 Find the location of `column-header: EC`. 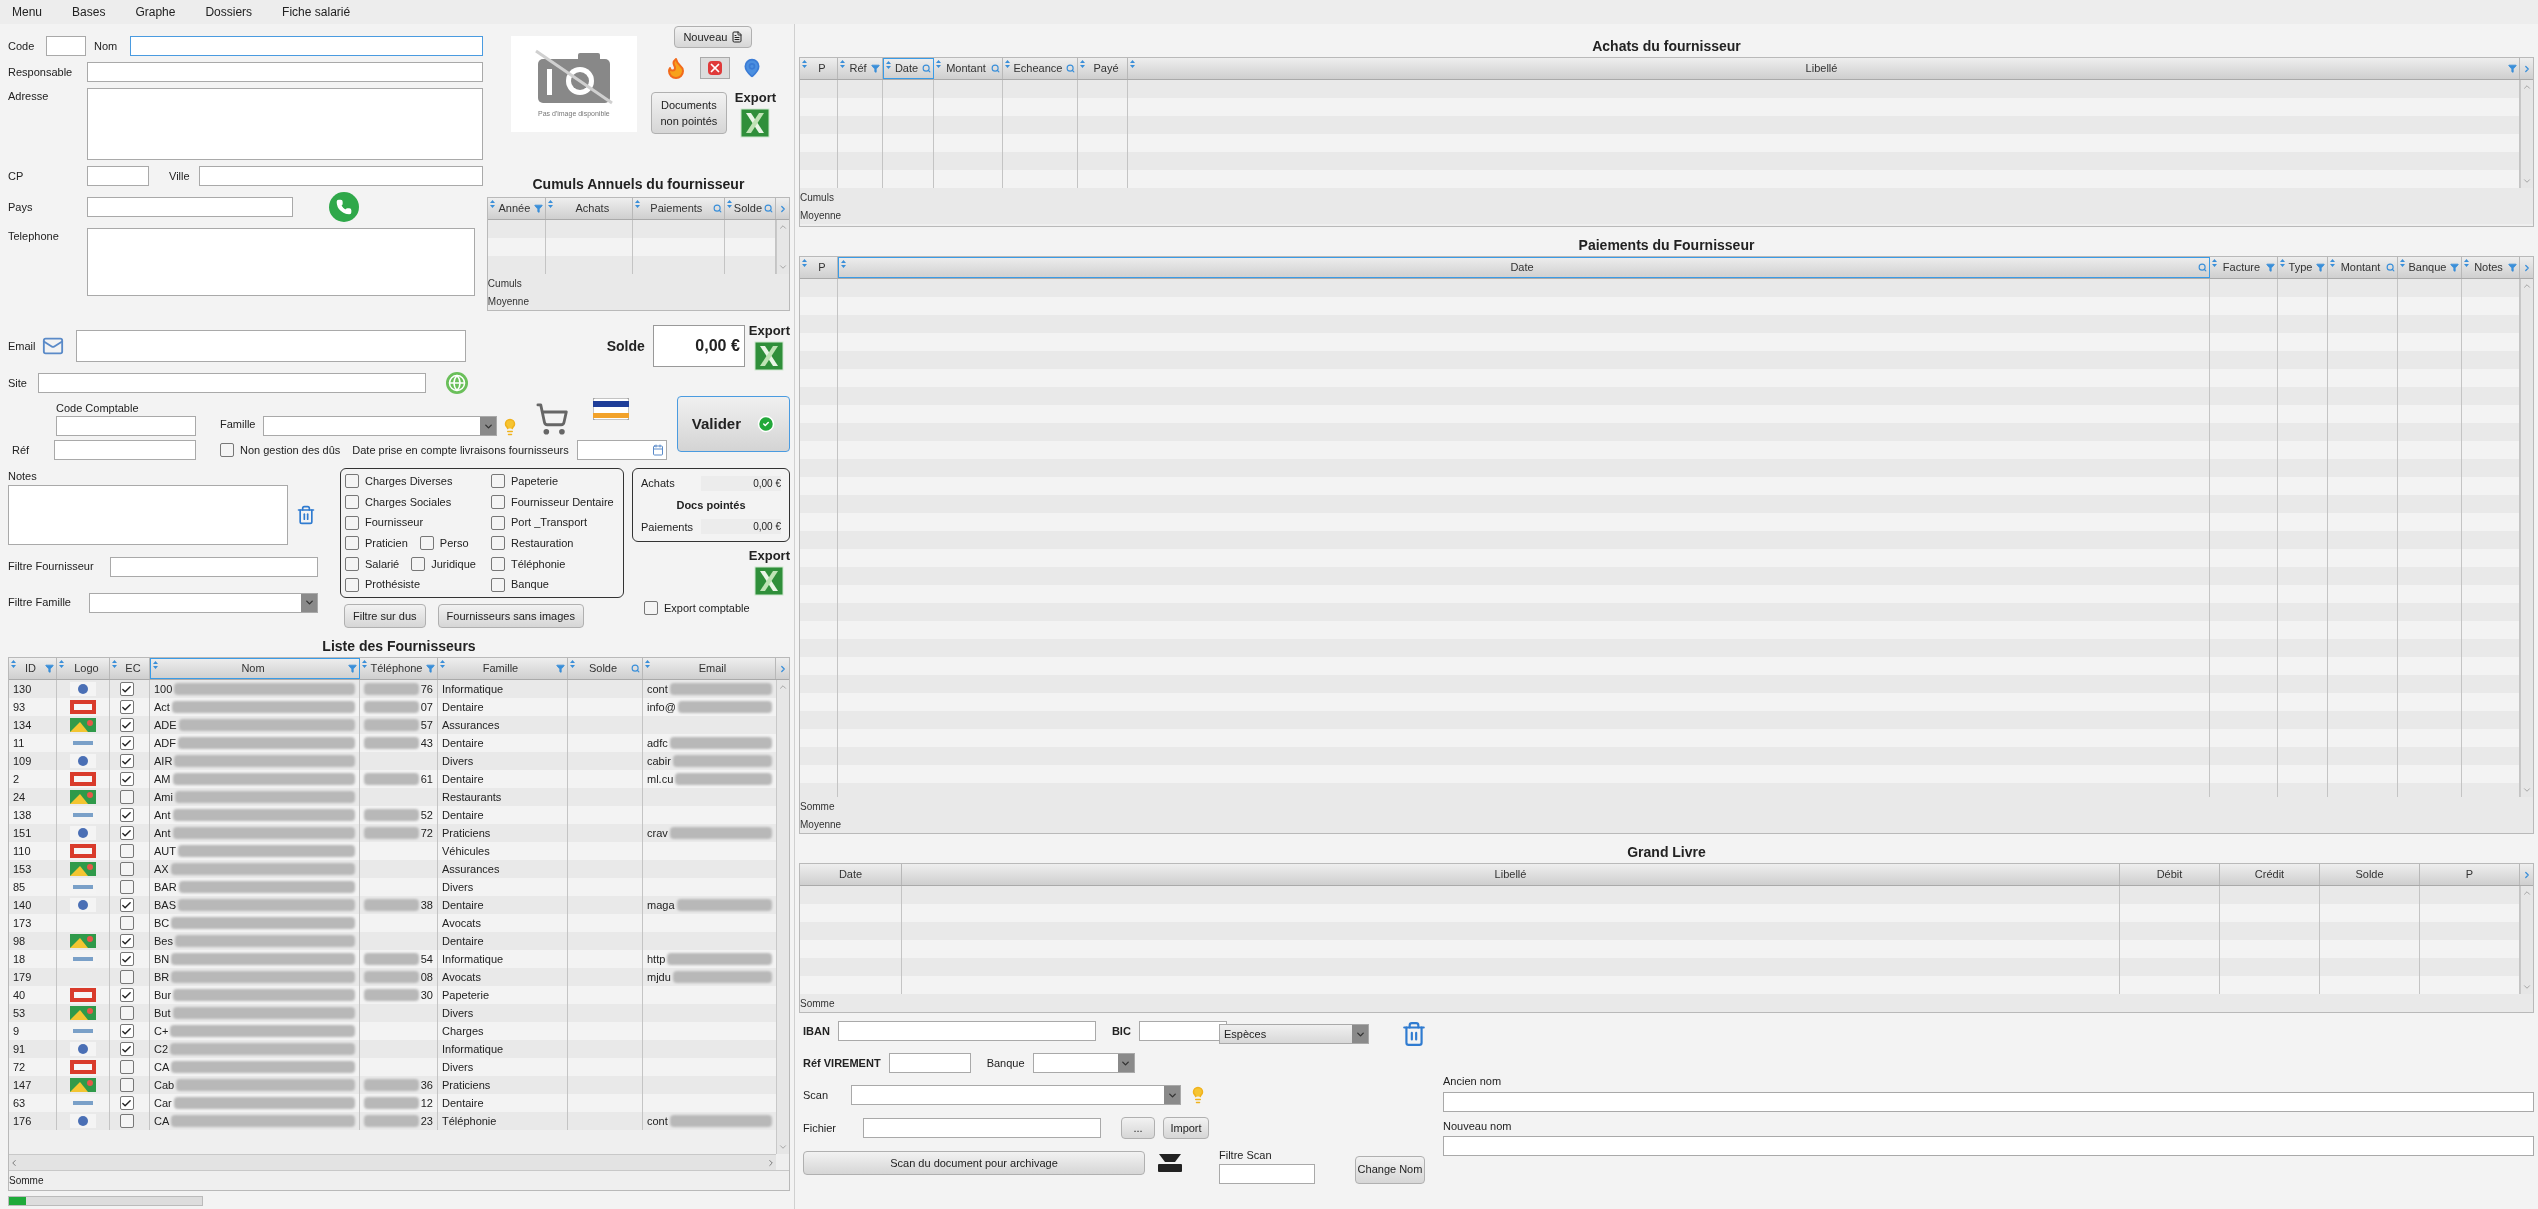

column-header: EC is located at coordinates (130, 668).